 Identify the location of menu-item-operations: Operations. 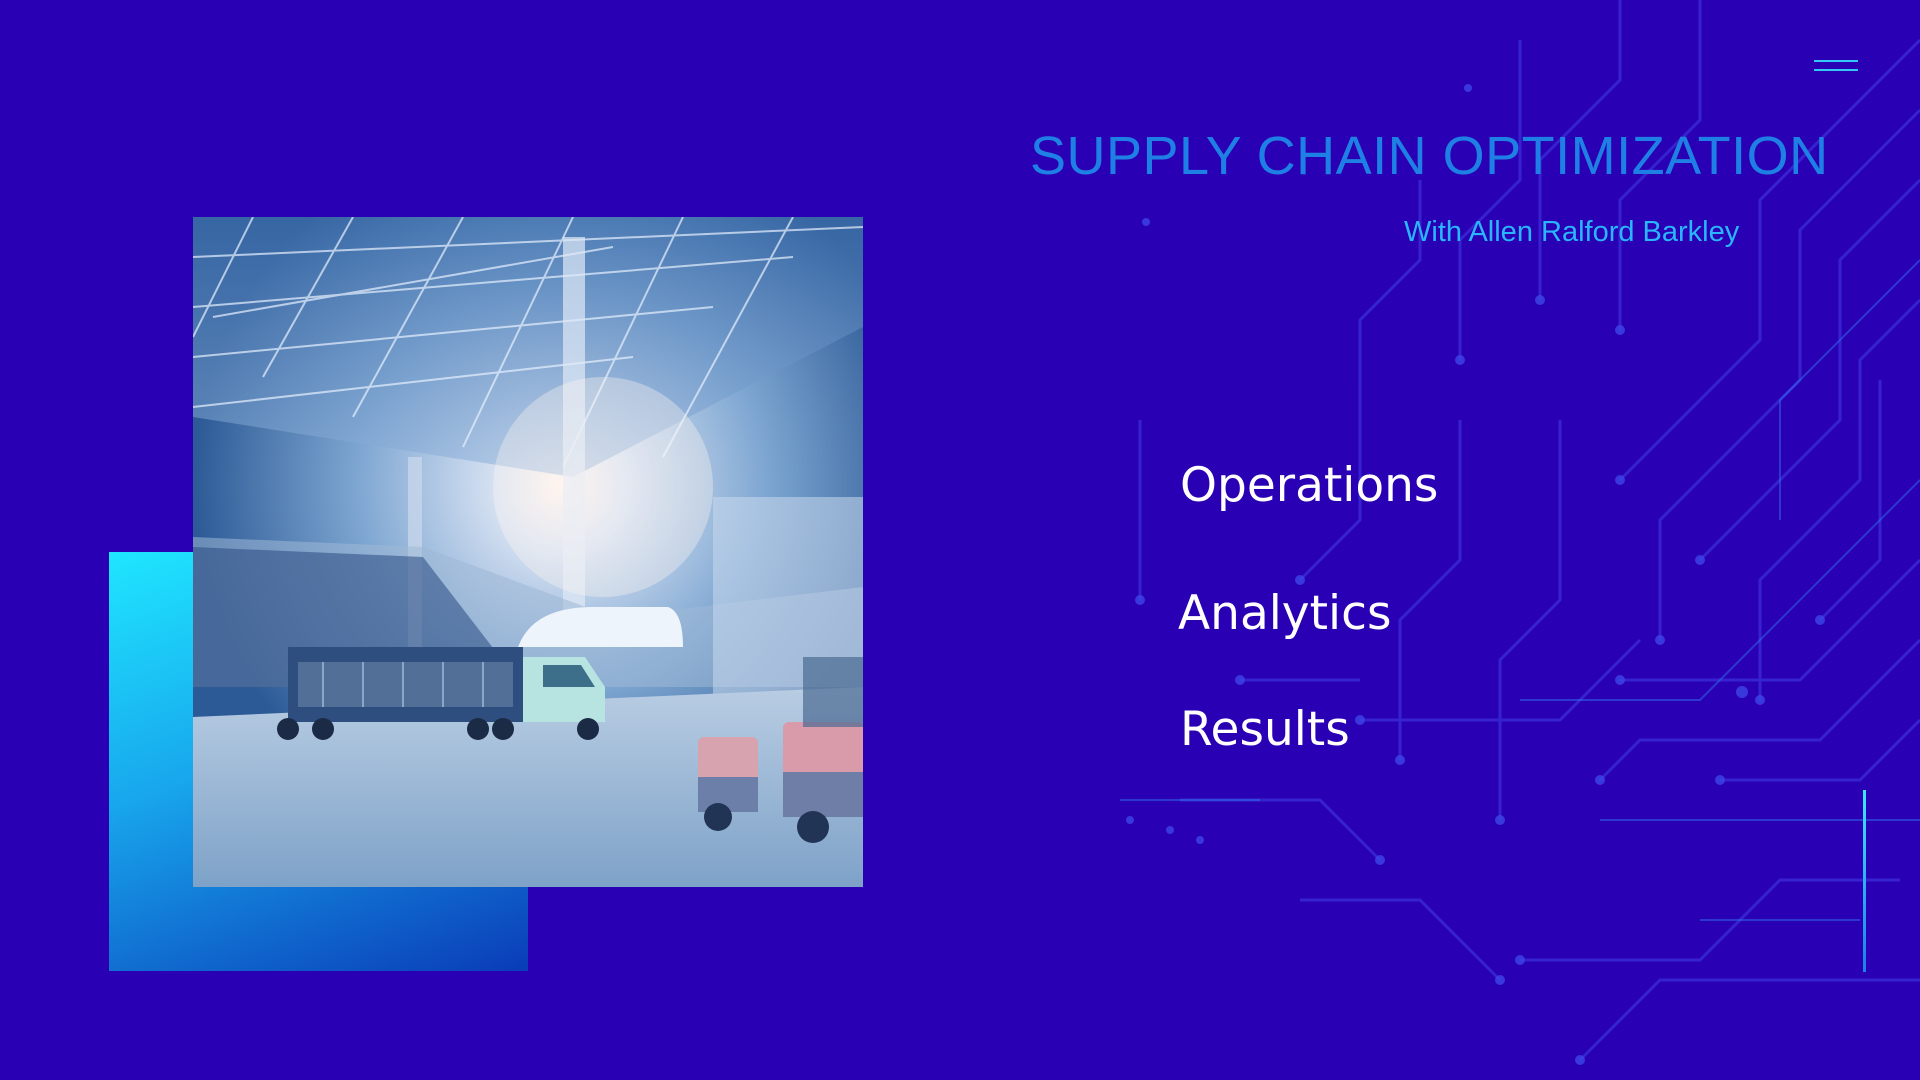
(1309, 485).